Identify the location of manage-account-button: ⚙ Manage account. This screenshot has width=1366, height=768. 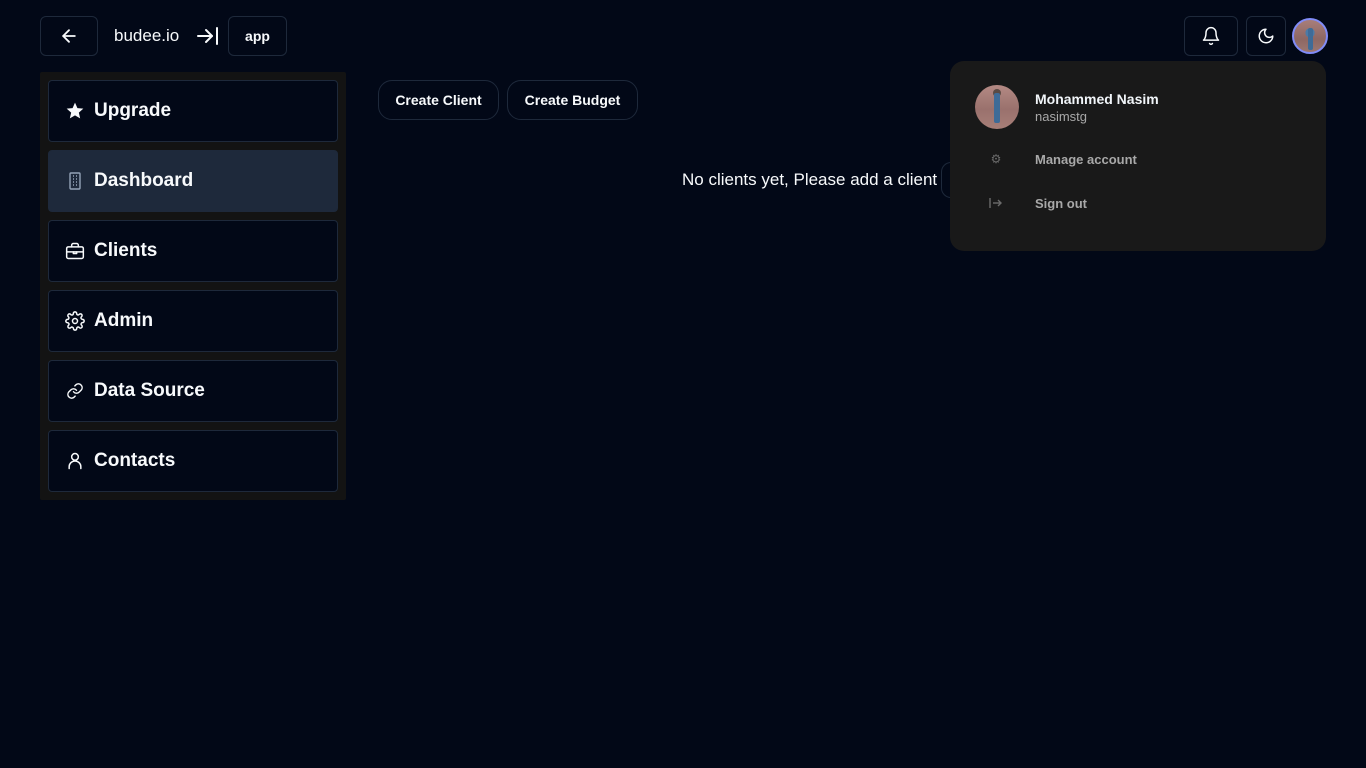
(1062, 159).